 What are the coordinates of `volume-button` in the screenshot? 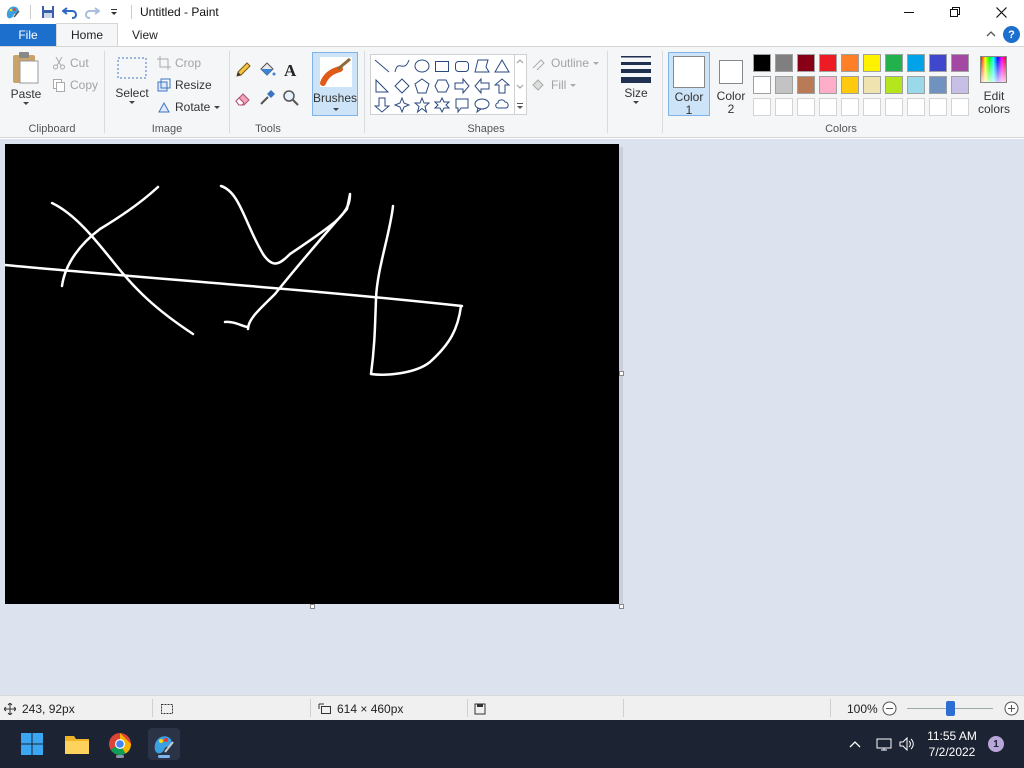 It's located at (907, 744).